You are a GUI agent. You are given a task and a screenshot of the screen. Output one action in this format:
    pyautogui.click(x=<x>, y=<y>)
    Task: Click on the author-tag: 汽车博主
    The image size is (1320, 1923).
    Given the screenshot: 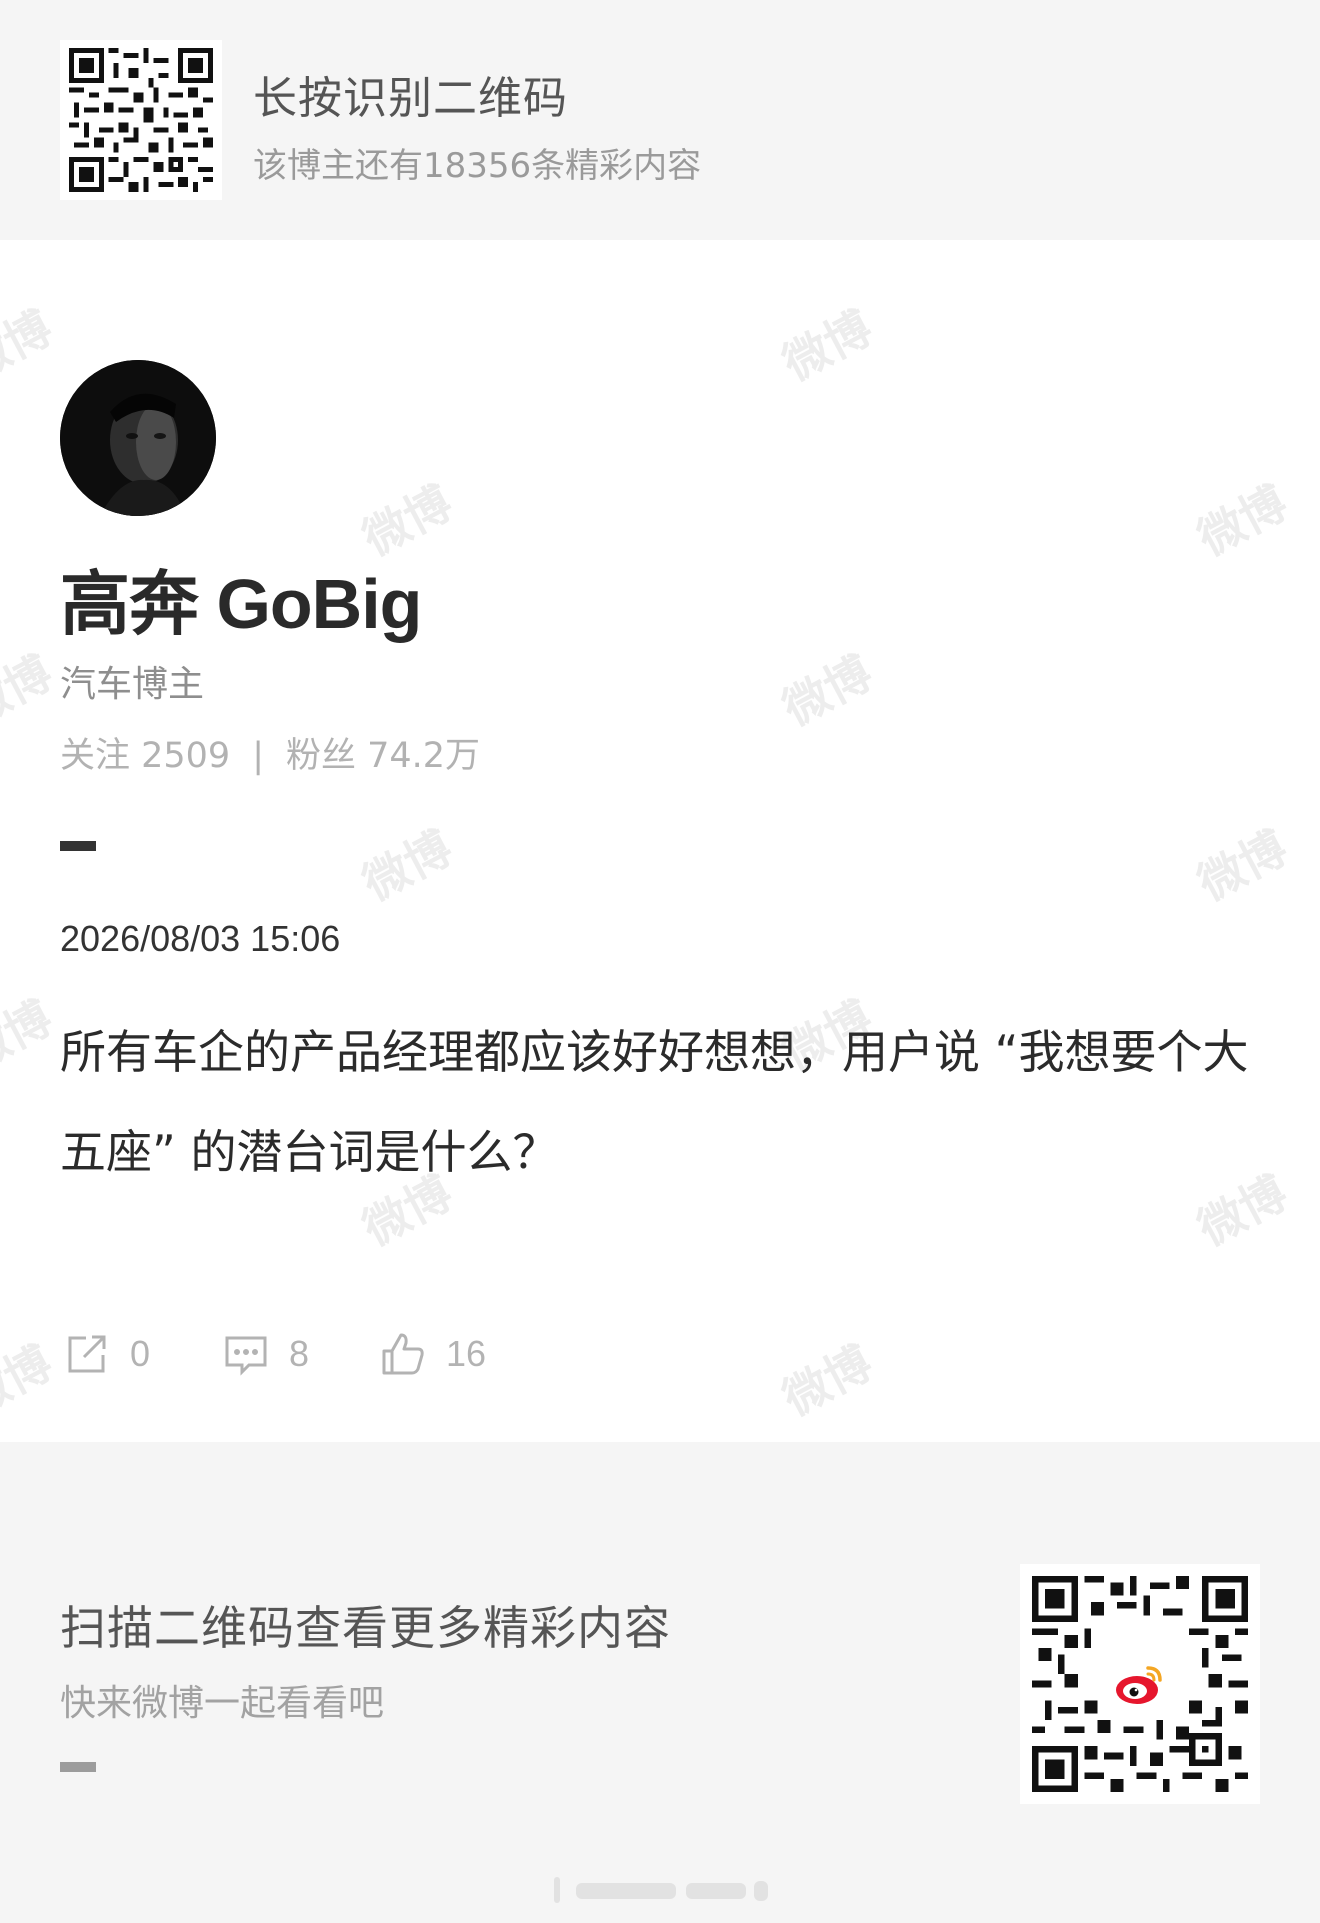 What is the action you would take?
    pyautogui.click(x=132, y=684)
    